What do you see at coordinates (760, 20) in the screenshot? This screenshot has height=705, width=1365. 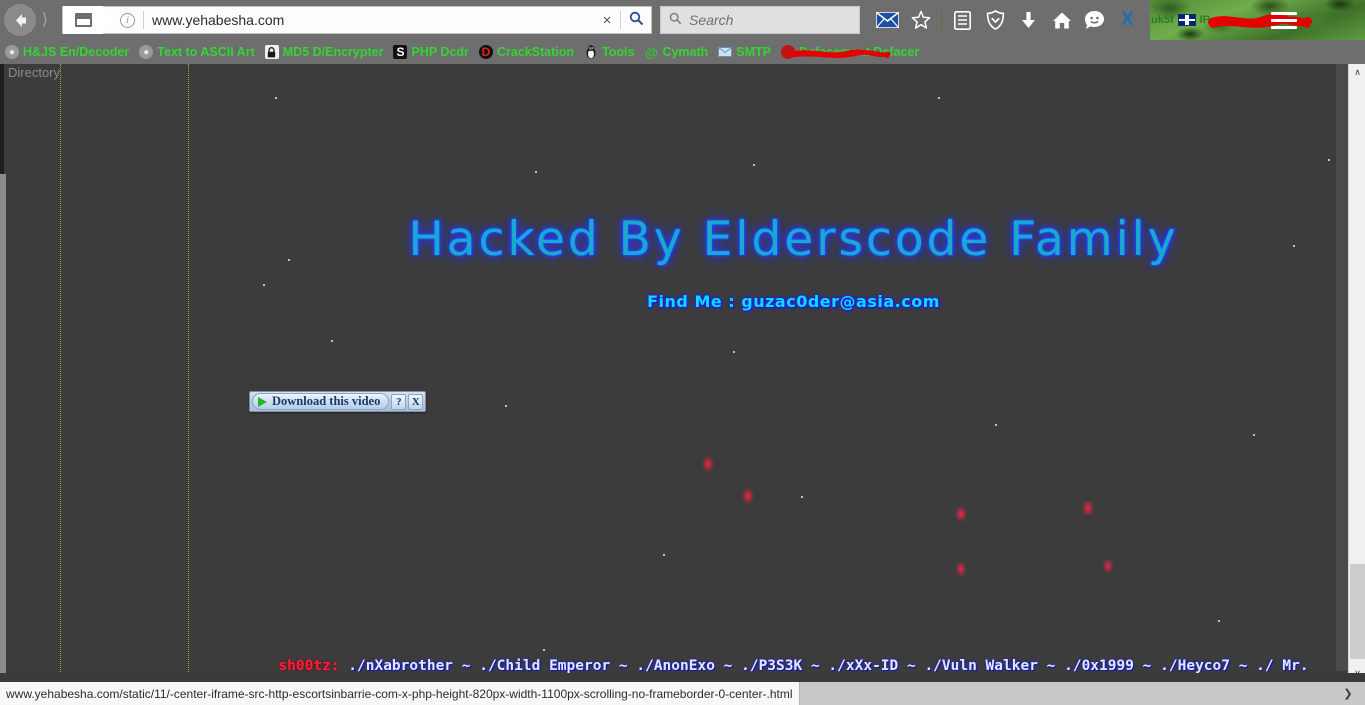 I see `search-box: Search` at bounding box center [760, 20].